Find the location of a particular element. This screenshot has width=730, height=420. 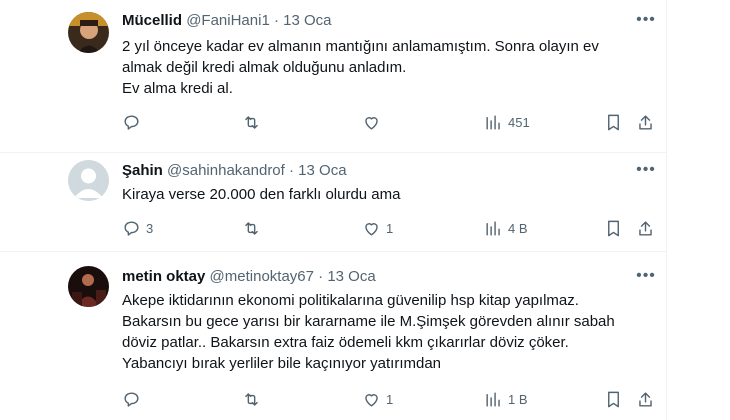

views-button: 1 B is located at coordinates (506, 399).